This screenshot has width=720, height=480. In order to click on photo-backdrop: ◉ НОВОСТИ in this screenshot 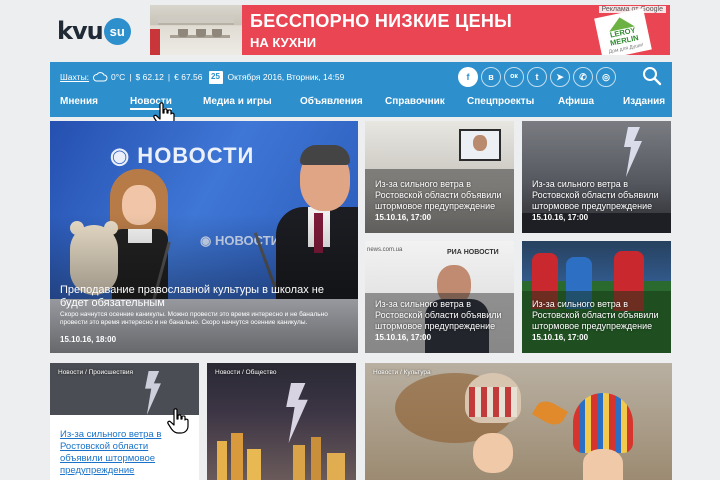, I will do `click(182, 155)`.